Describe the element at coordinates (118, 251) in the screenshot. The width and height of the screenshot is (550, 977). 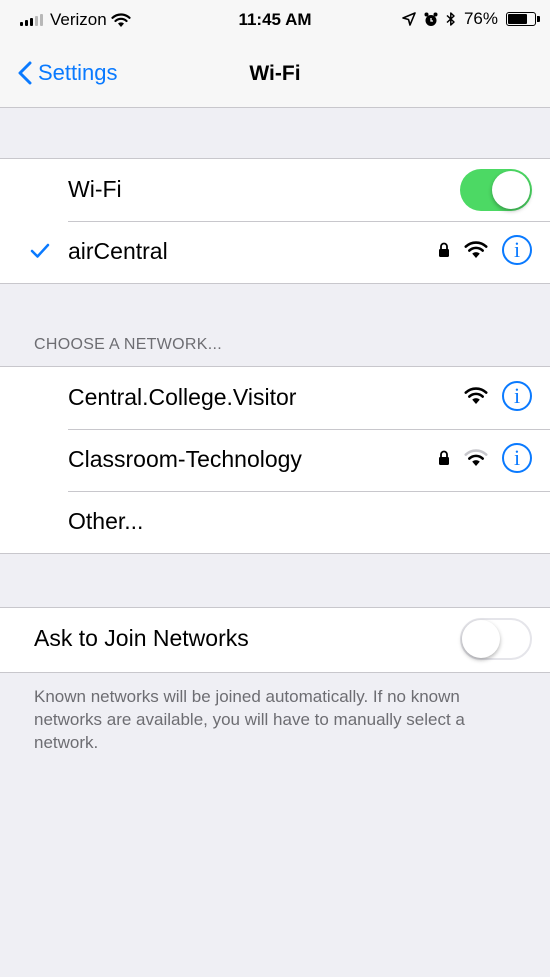
I see `connected-network-name: airCentral` at that location.